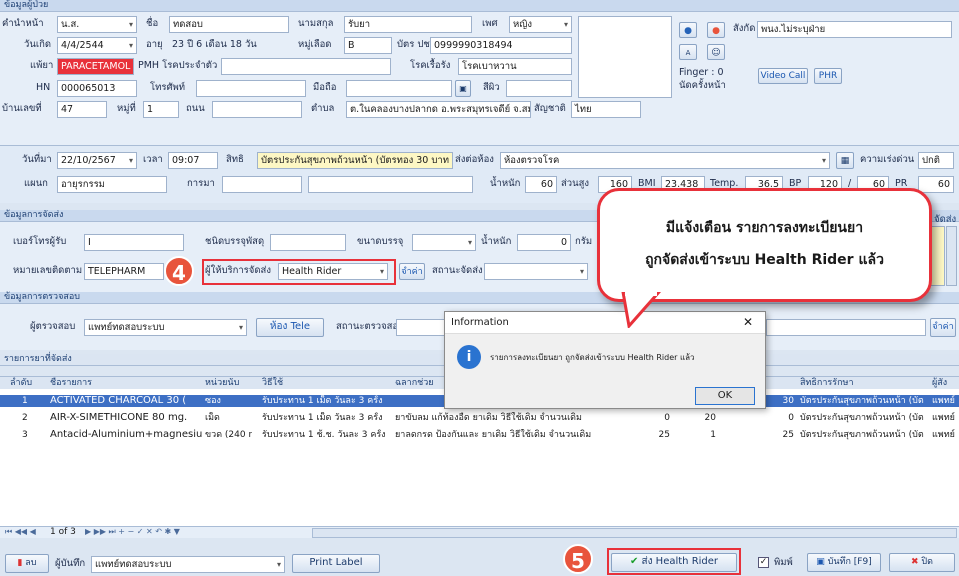 This screenshot has width=959, height=576. Describe the element at coordinates (716, 52) in the screenshot. I see `person-icon: ☺` at that location.